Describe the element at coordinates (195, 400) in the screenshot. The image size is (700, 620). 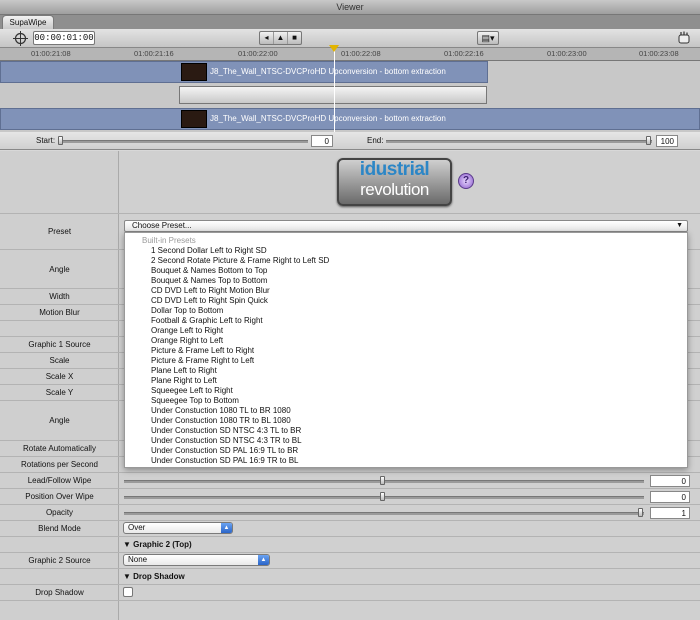
I see `preset-option: Squeegee Top to Bottom` at that location.